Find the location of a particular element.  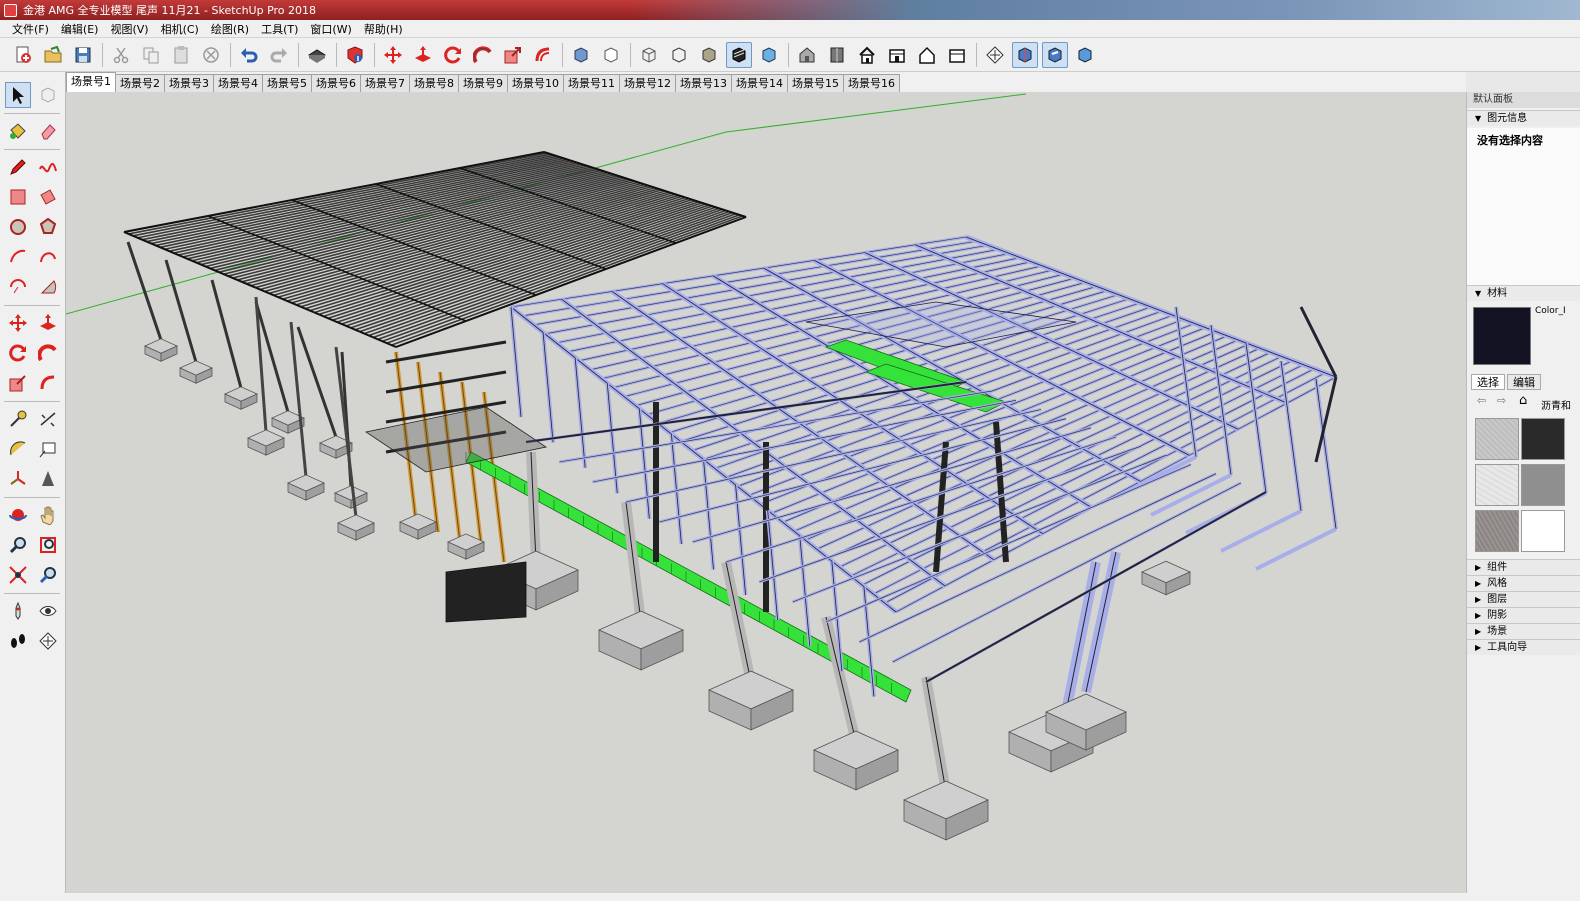

view-left-button is located at coordinates (957, 55).